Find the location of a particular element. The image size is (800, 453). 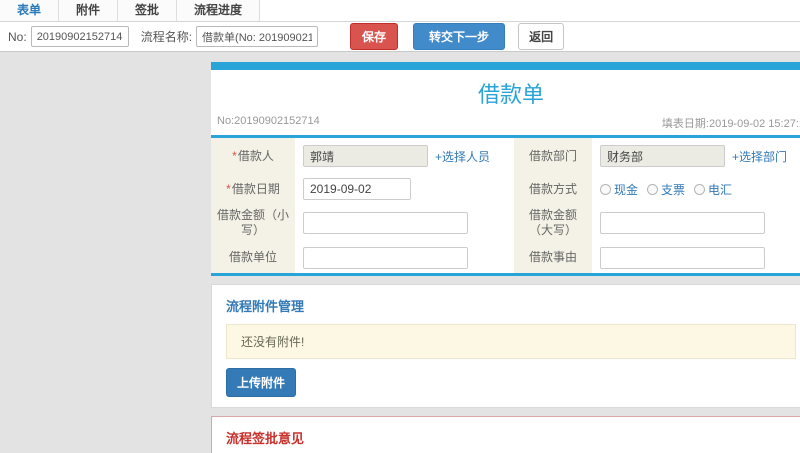

radio-wire: 电汇 is located at coordinates (713, 189).